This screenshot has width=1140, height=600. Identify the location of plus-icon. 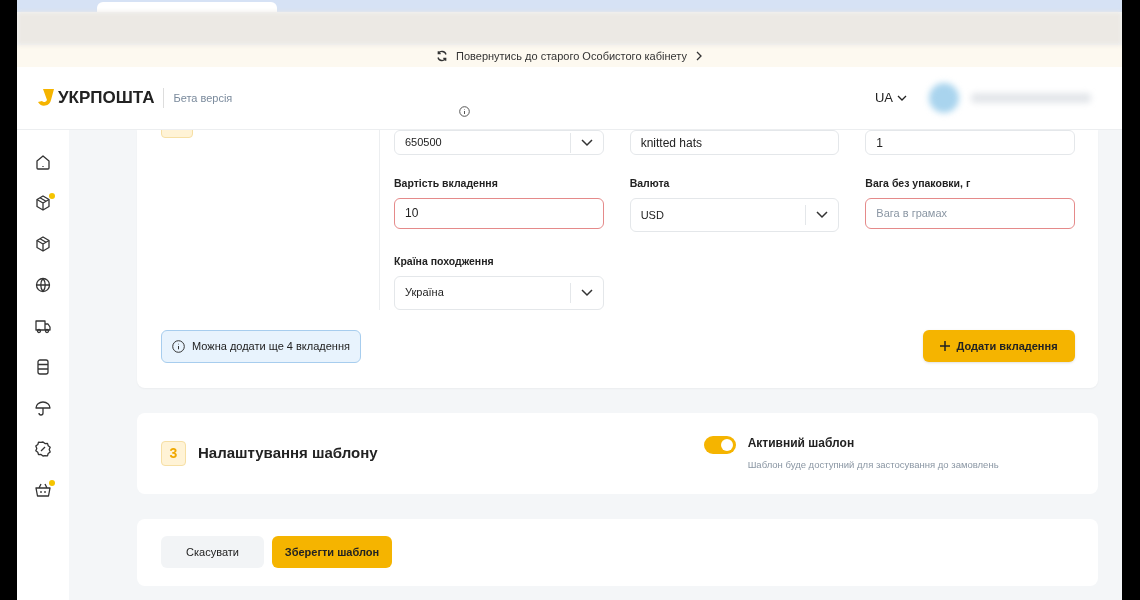
(945, 346).